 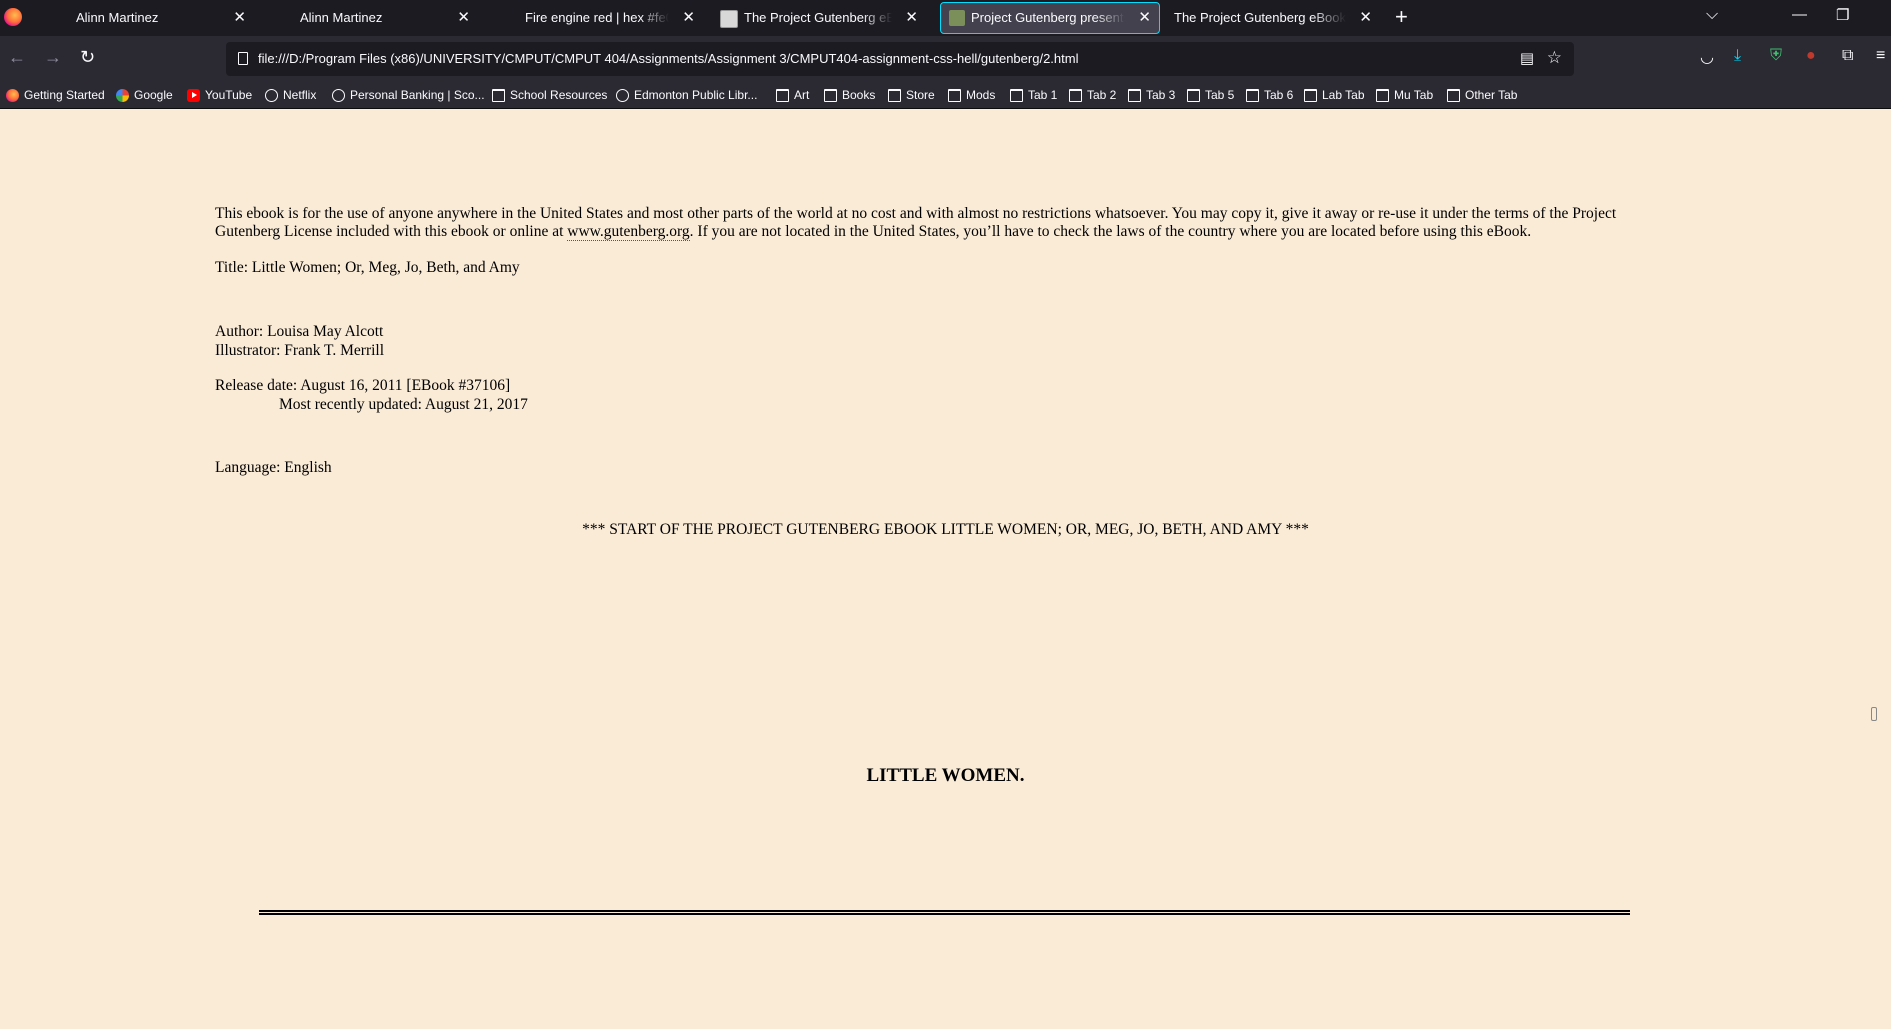 I want to click on bookmark-label: Google, so click(x=153, y=95).